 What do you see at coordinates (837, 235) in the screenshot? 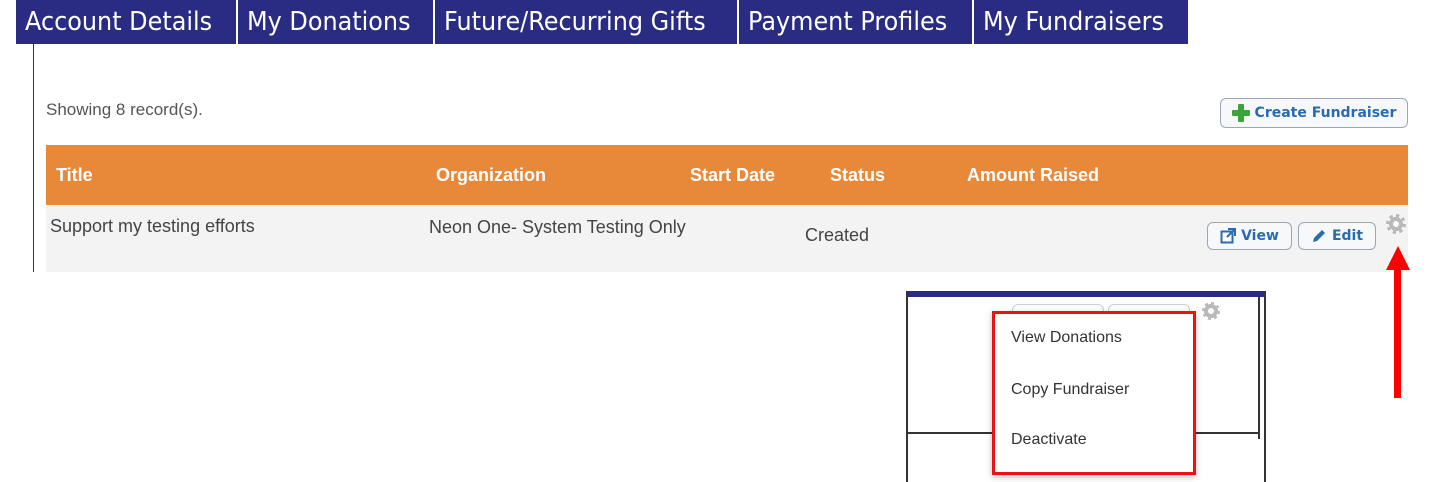
I see `row-status: Created` at bounding box center [837, 235].